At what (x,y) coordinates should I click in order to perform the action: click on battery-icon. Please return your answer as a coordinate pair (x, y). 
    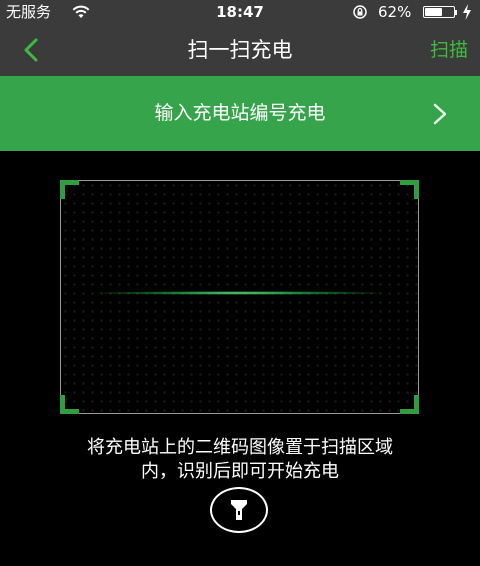
    Looking at the image, I should click on (439, 12).